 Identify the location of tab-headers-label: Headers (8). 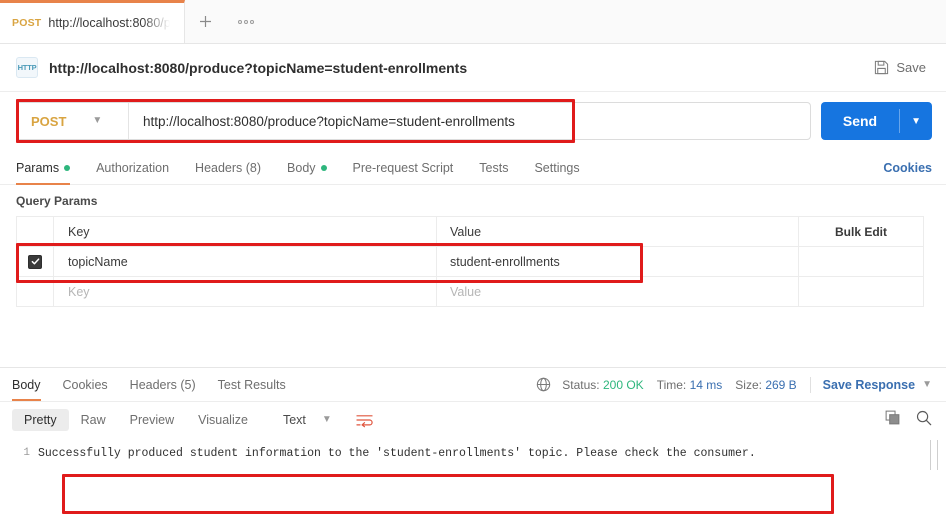
(228, 168).